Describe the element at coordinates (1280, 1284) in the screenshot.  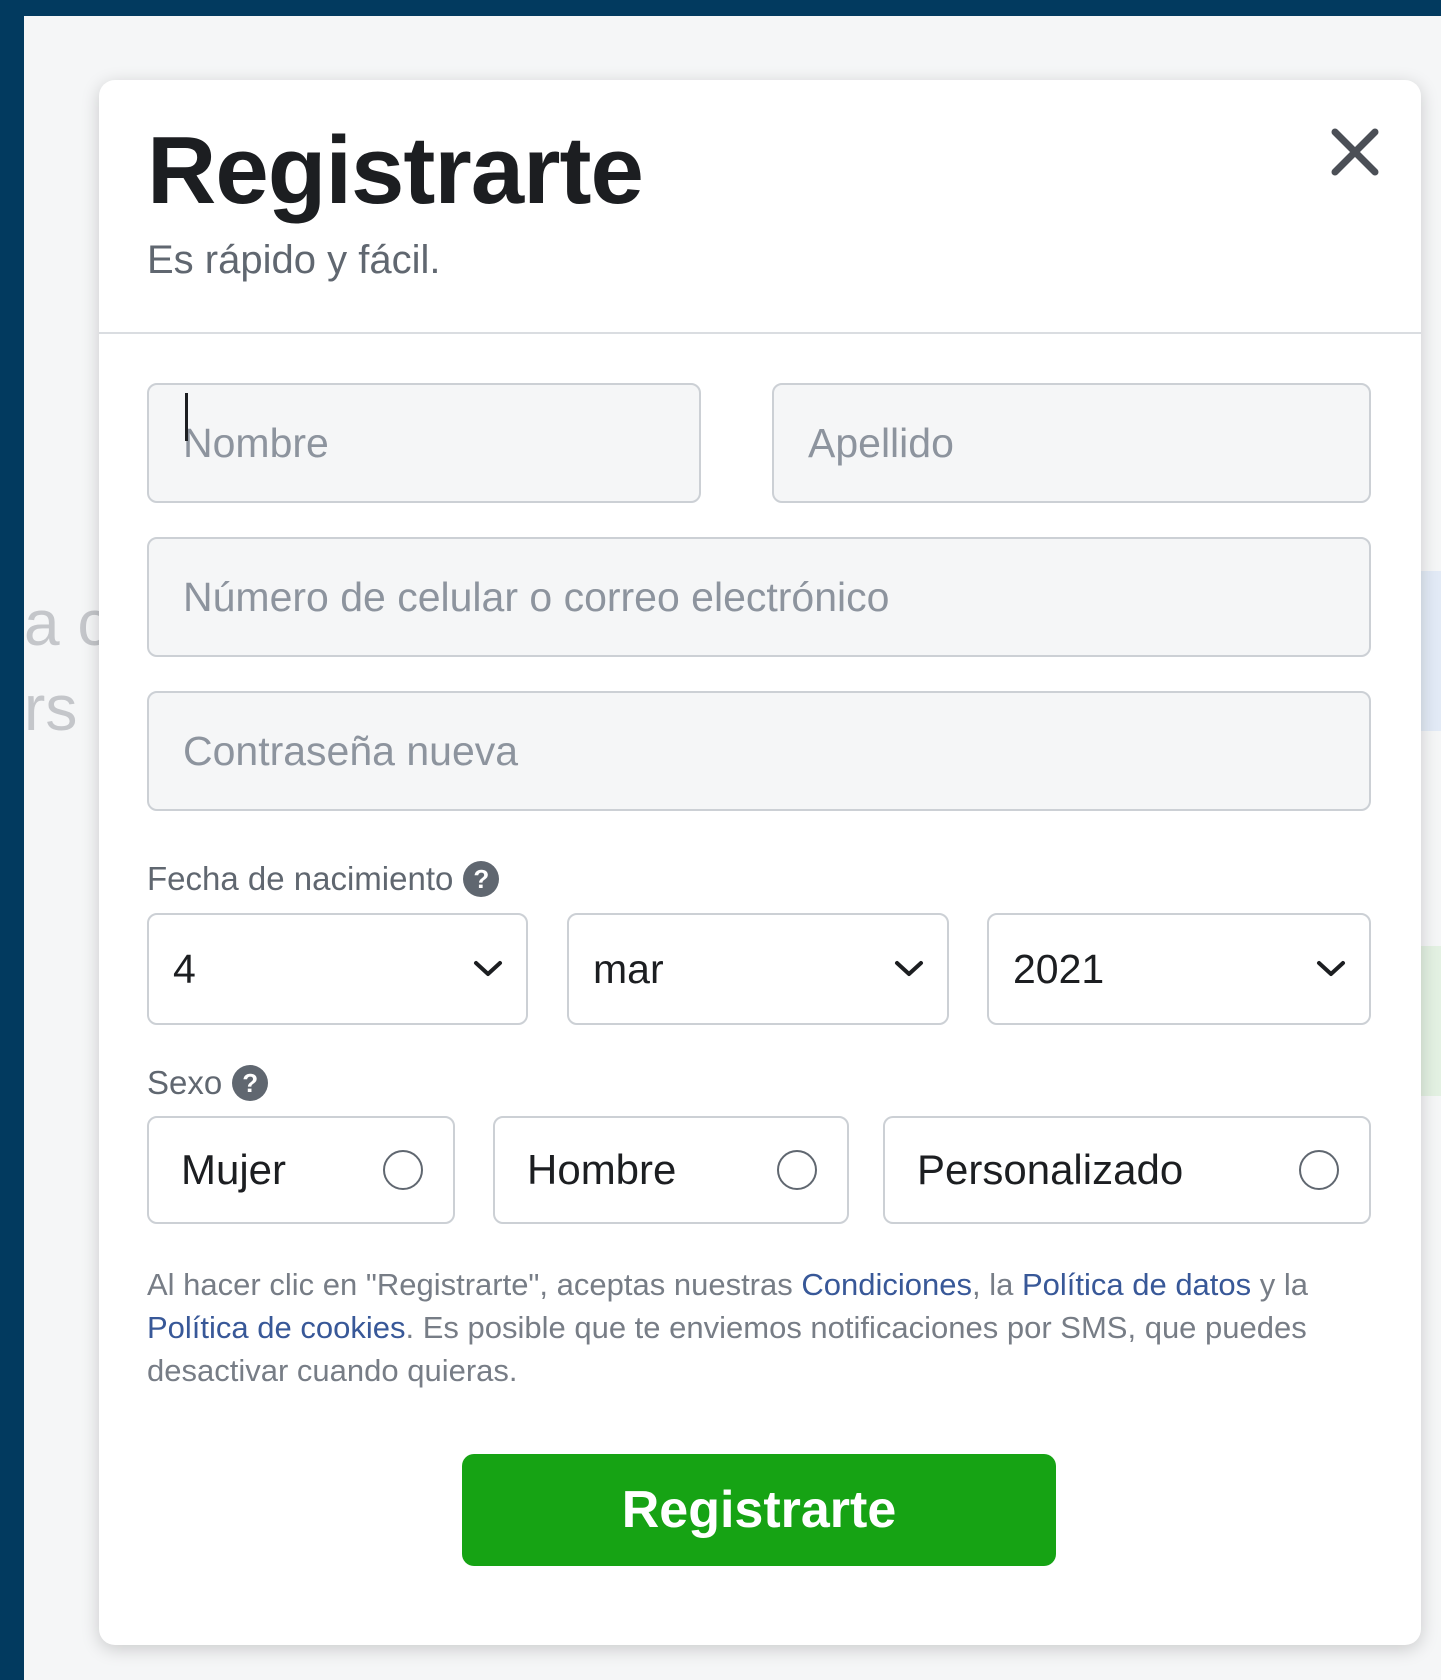
I see `terms-separator: y la` at that location.